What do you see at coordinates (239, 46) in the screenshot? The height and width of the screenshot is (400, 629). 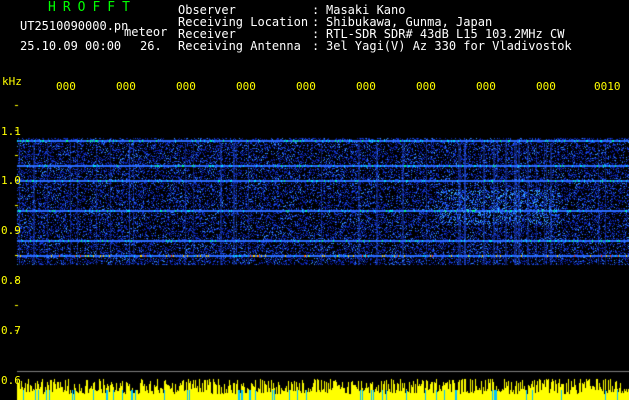 I see `info-label-antenna: Receiving Antenna` at bounding box center [239, 46].